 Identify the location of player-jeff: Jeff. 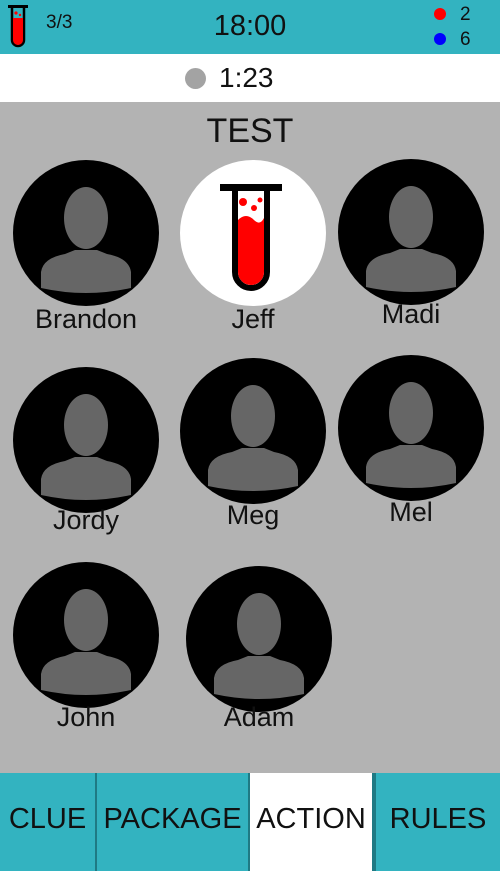
(253, 247).